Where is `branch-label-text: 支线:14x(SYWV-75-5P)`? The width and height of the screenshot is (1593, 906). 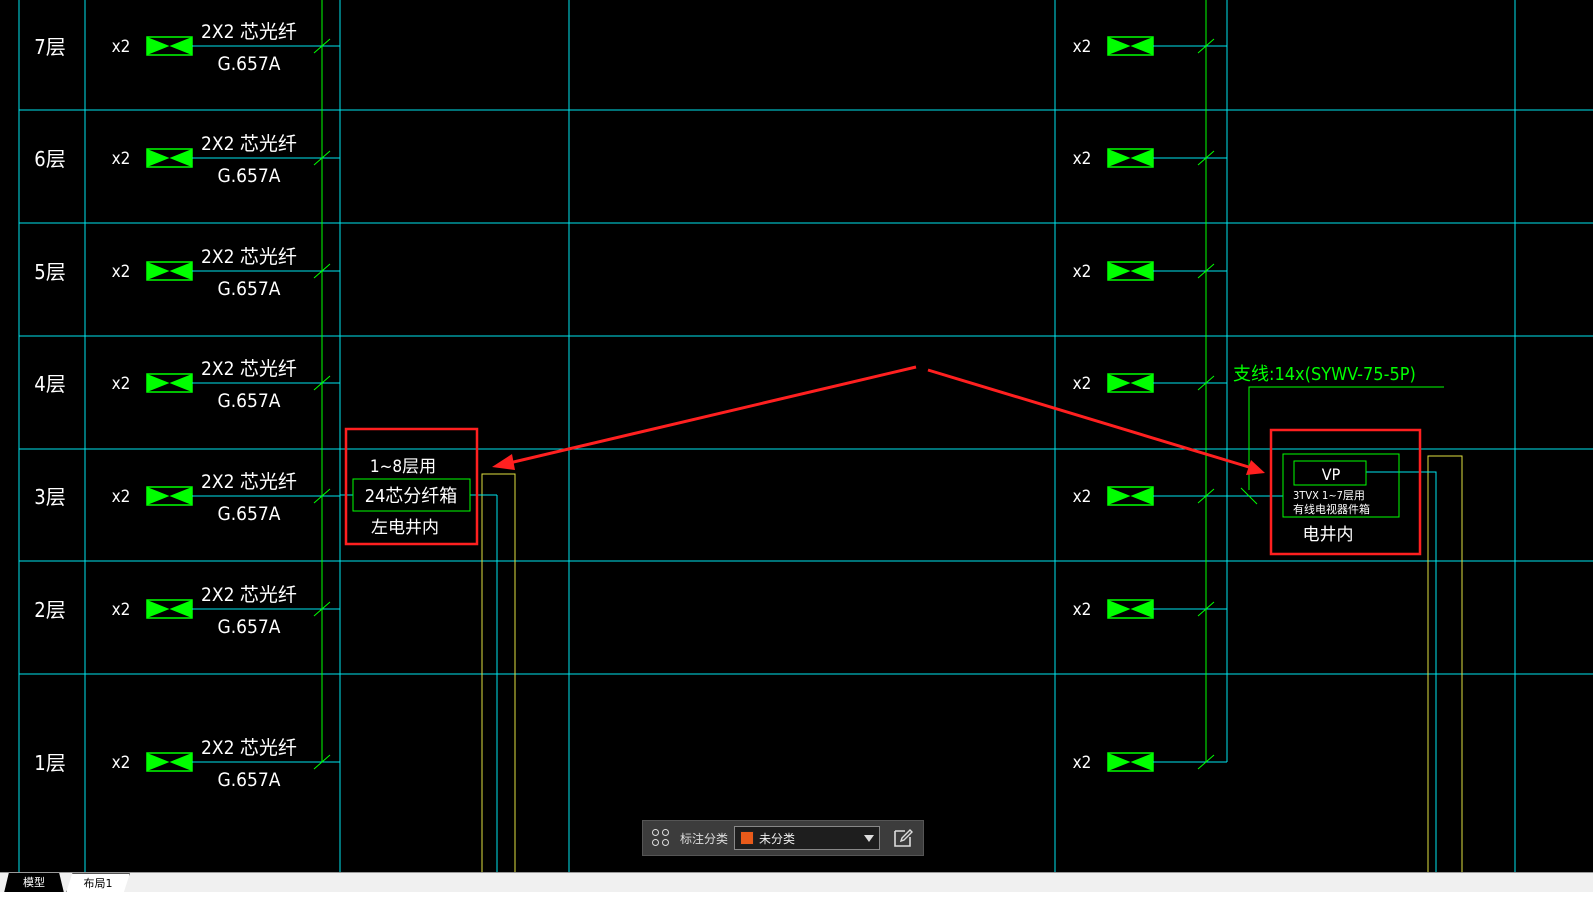
branch-label-text: 支线:14x(SYWV-75-5P) is located at coordinates (1324, 374).